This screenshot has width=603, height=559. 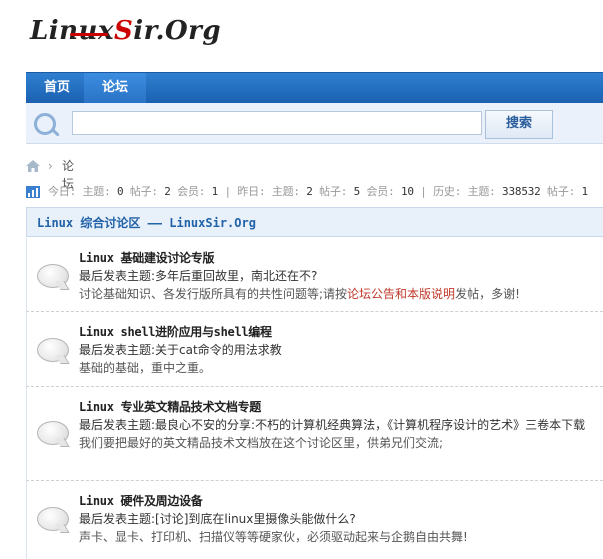 What do you see at coordinates (45, 124) in the screenshot?
I see `search-icon` at bounding box center [45, 124].